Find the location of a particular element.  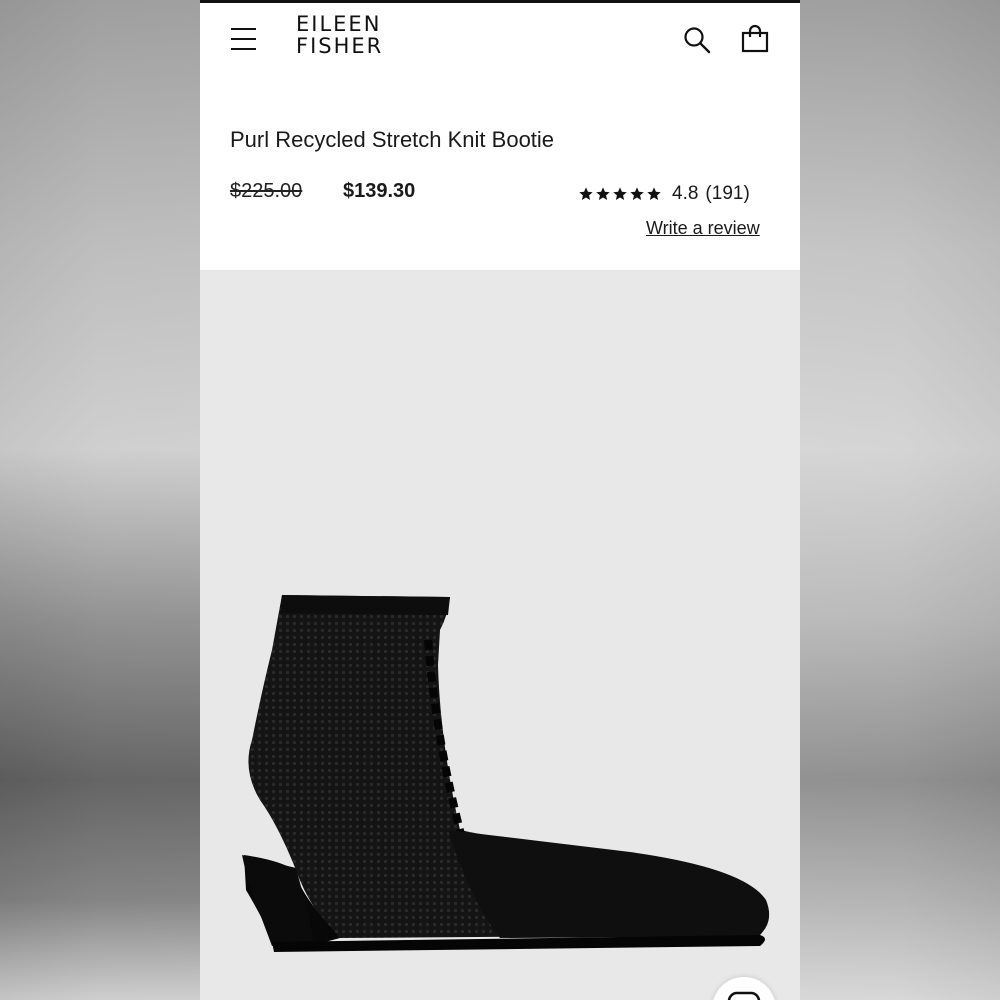

rating-value: 4.8 is located at coordinates (685, 193).